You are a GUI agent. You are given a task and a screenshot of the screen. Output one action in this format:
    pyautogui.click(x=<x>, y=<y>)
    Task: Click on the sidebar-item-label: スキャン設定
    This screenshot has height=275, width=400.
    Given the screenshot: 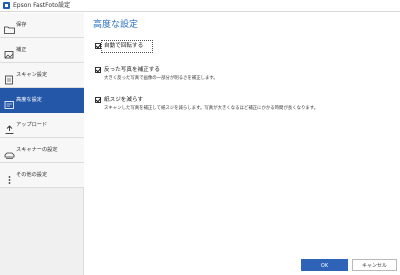 What is the action you would take?
    pyautogui.click(x=32, y=75)
    